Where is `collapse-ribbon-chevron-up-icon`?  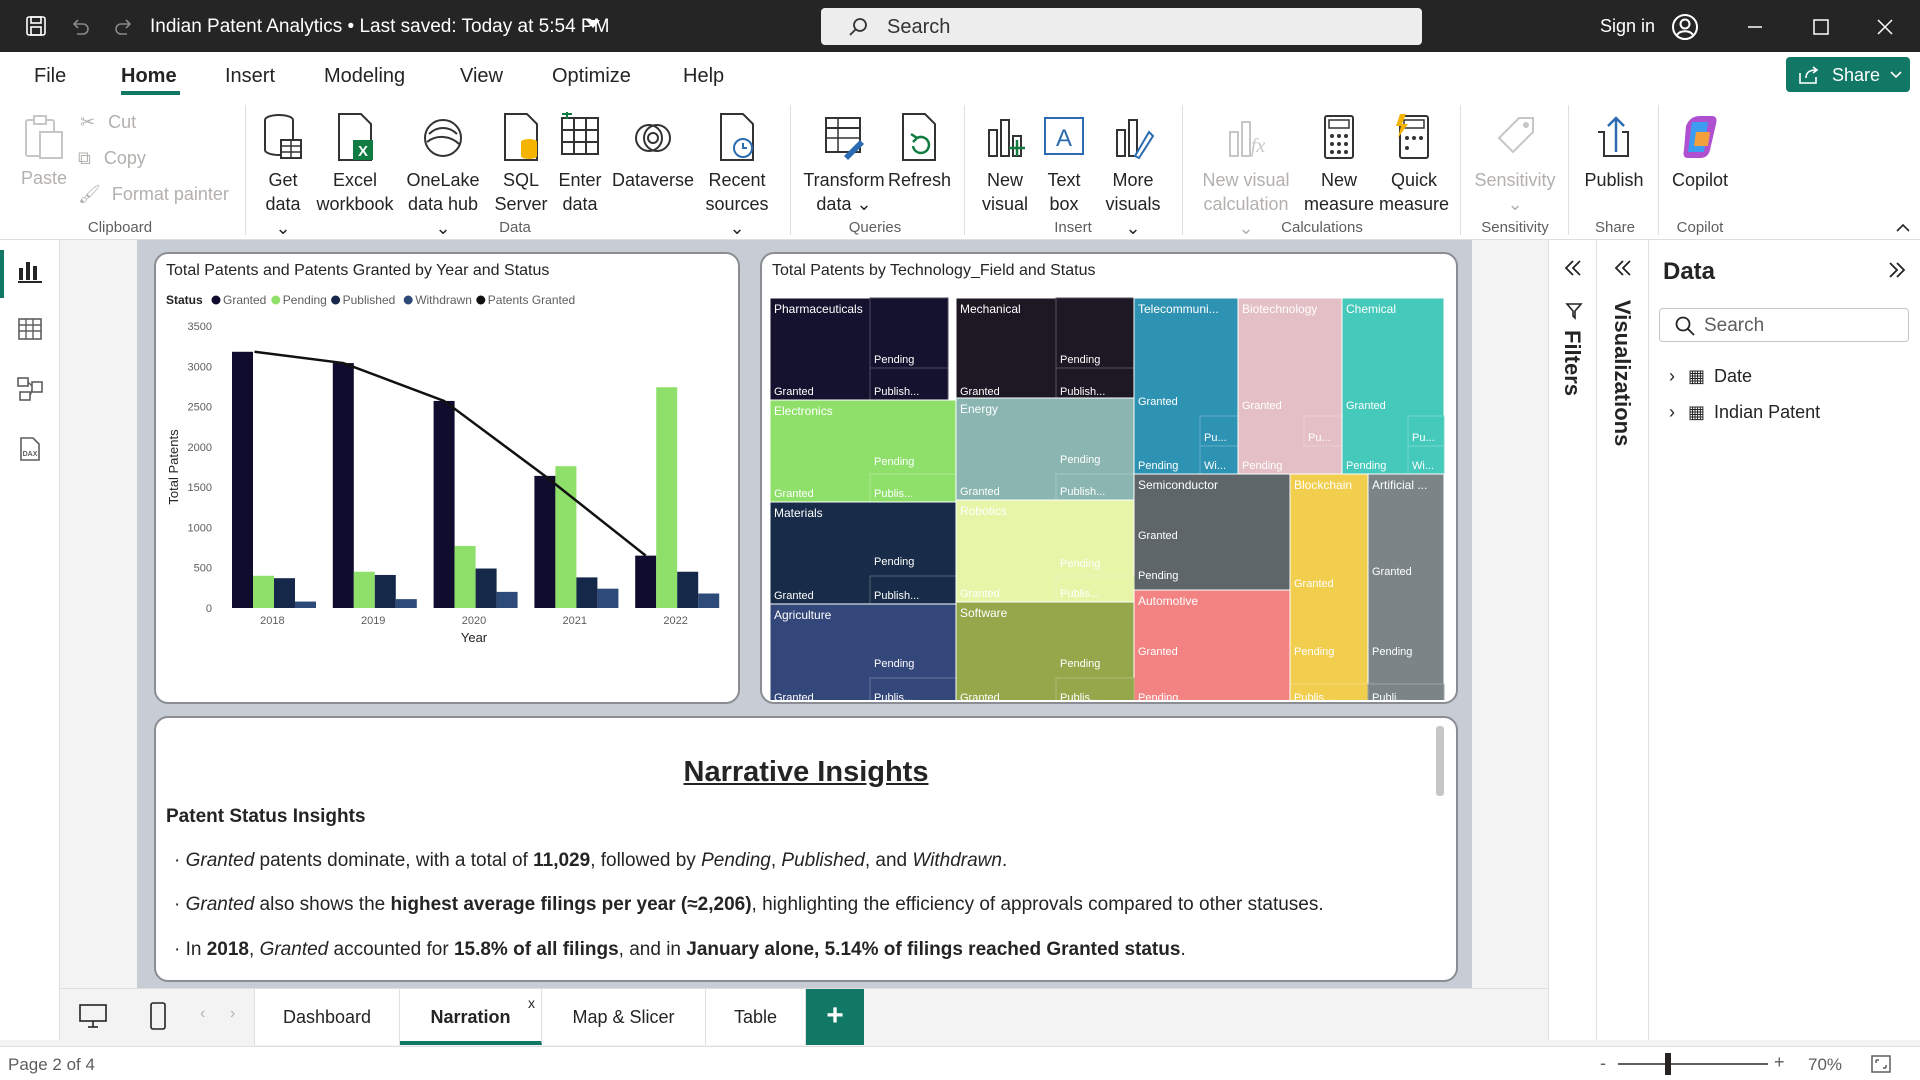 collapse-ribbon-chevron-up-icon is located at coordinates (1903, 229).